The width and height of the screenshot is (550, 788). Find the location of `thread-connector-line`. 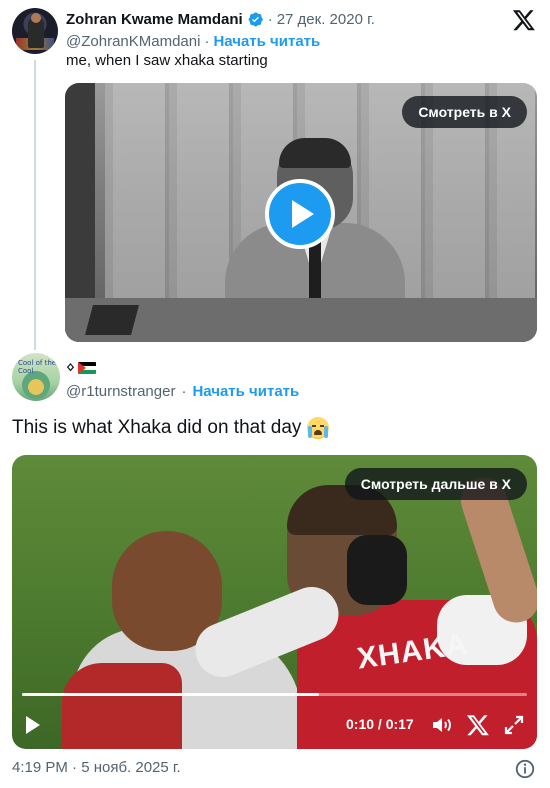

thread-connector-line is located at coordinates (35, 205).